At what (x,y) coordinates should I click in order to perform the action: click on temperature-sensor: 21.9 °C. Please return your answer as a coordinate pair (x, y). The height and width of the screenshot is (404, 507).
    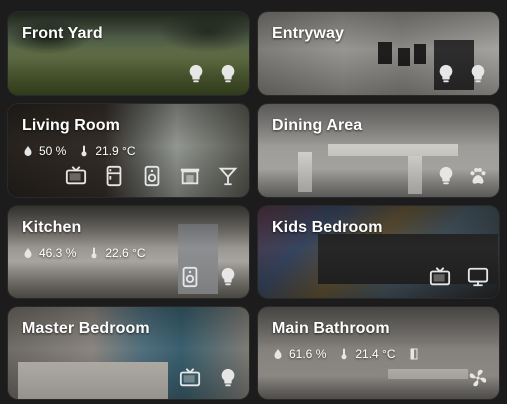
    Looking at the image, I should click on (107, 151).